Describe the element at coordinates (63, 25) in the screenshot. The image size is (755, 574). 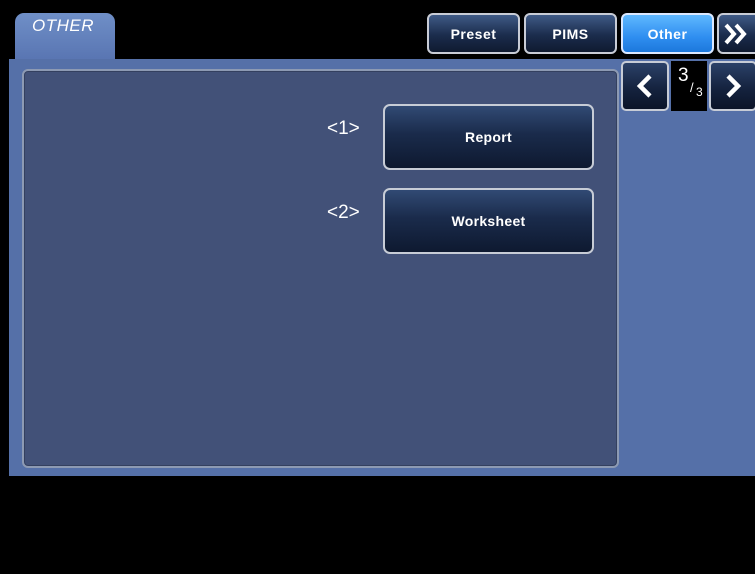
I see `section-title: OTHER` at that location.